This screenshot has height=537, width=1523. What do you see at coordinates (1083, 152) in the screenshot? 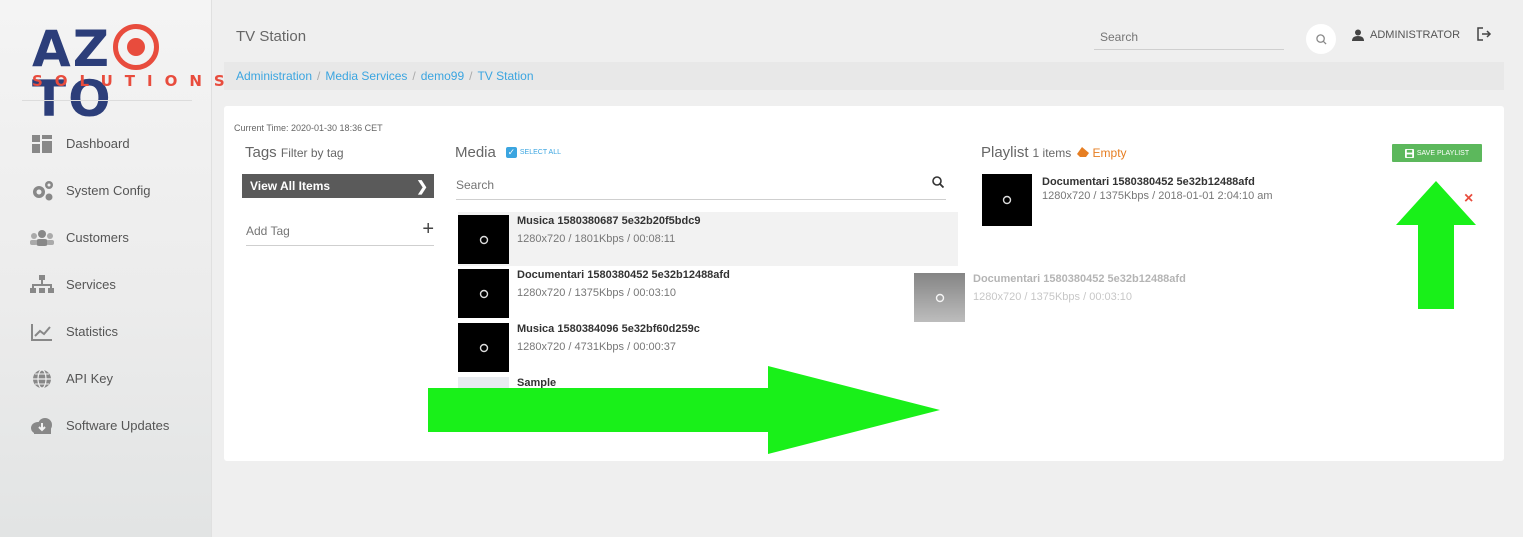
I see `eraser-icon` at bounding box center [1083, 152].